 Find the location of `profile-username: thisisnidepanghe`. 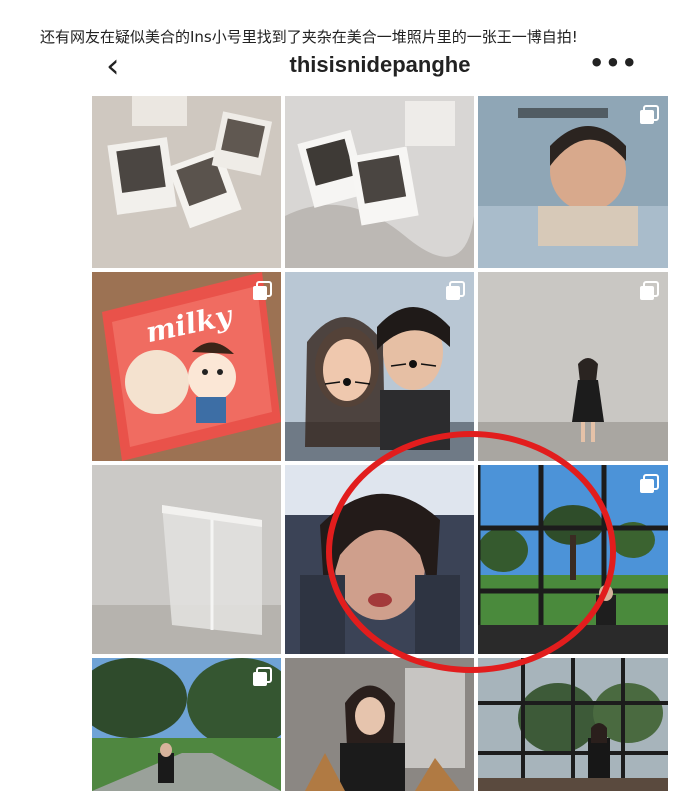

profile-username: thisisnidepanghe is located at coordinates (380, 64).